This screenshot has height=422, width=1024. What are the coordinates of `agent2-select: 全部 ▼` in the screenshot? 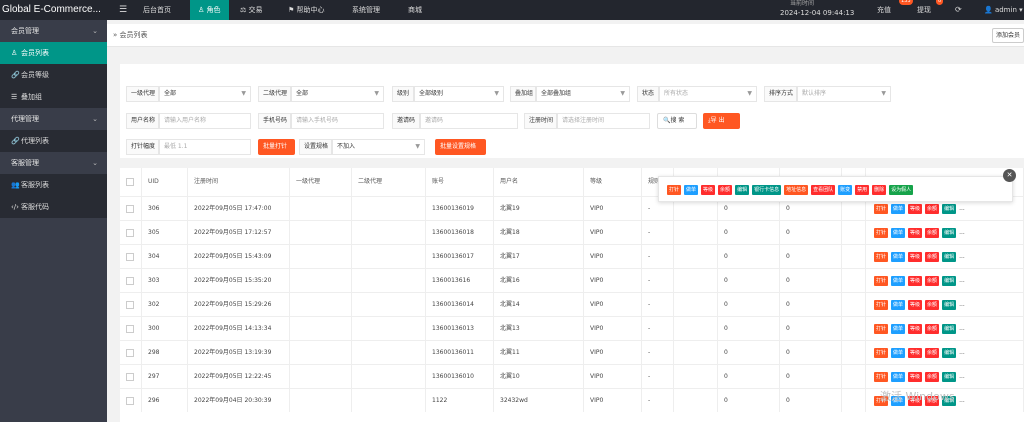 It's located at (337, 94).